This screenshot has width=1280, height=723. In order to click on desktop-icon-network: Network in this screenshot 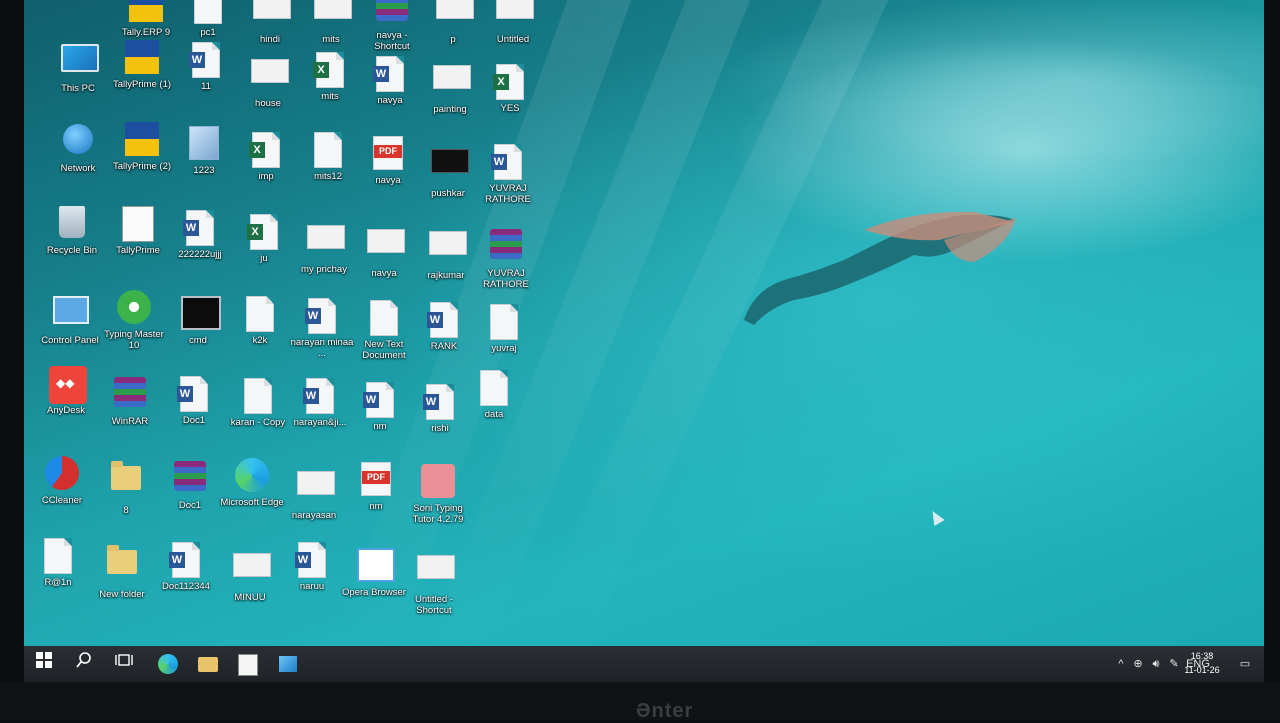, I will do `click(78, 148)`.